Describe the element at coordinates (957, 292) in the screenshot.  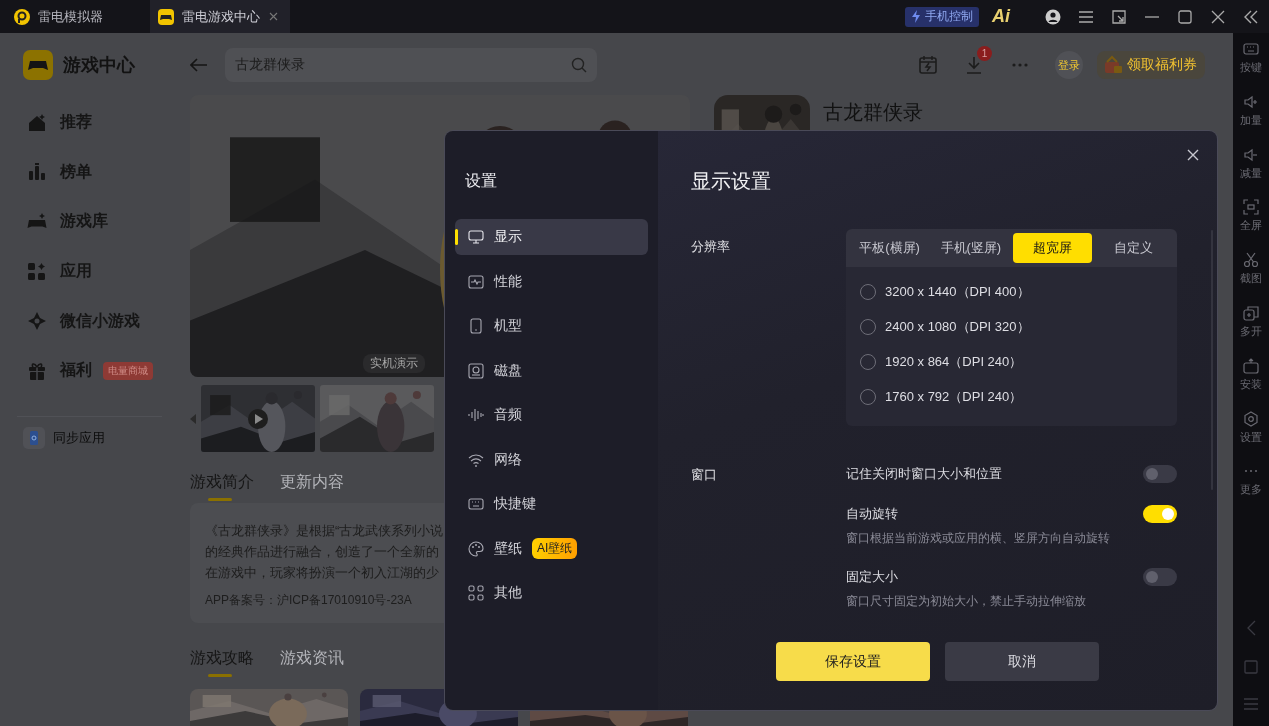
I see `option-label: 3200 x 1440（DPI 400）` at that location.